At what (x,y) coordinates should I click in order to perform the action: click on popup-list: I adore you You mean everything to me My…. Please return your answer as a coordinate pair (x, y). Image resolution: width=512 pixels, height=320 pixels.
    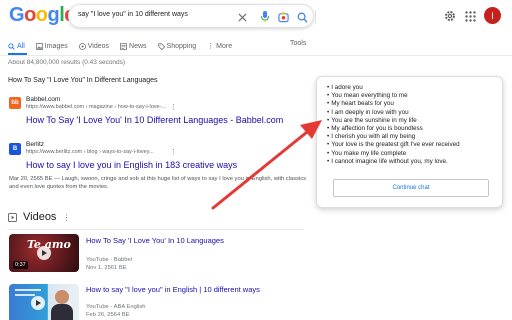
    Looking at the image, I should click on (393, 125).